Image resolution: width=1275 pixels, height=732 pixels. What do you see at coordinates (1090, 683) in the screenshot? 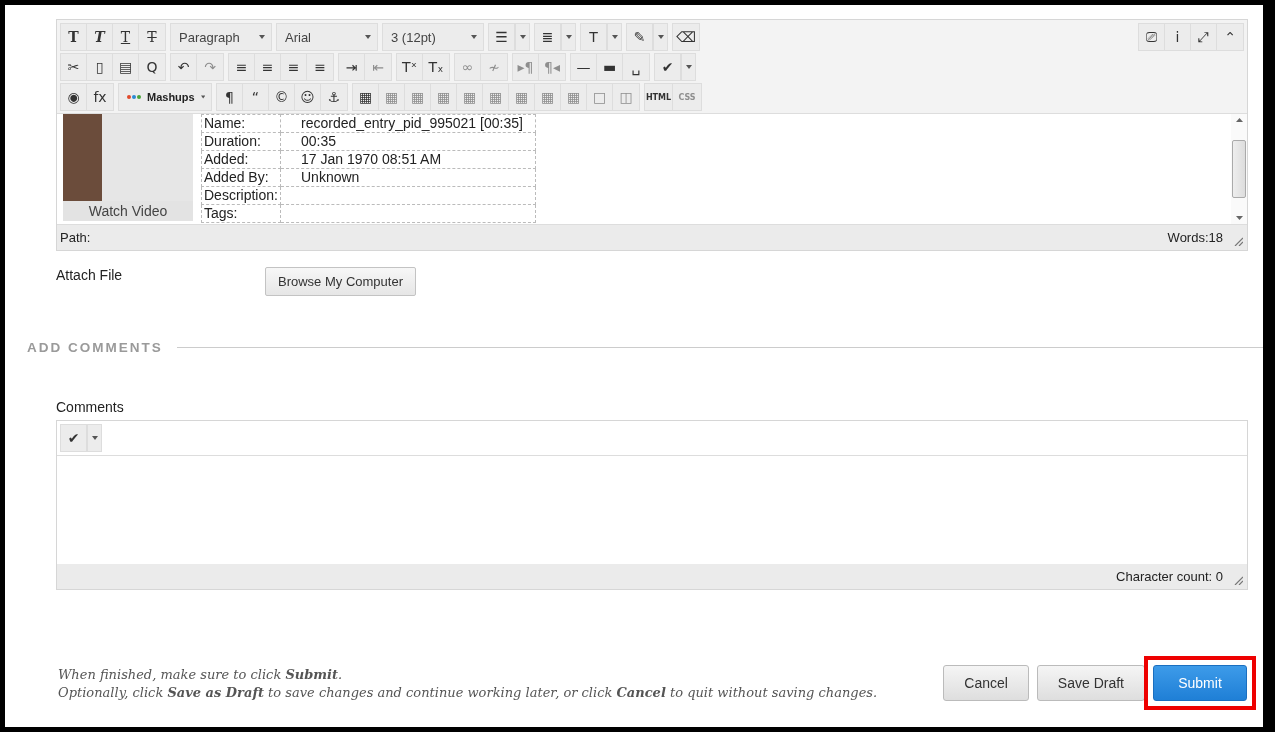
I see `action-button: Save Draft` at bounding box center [1090, 683].